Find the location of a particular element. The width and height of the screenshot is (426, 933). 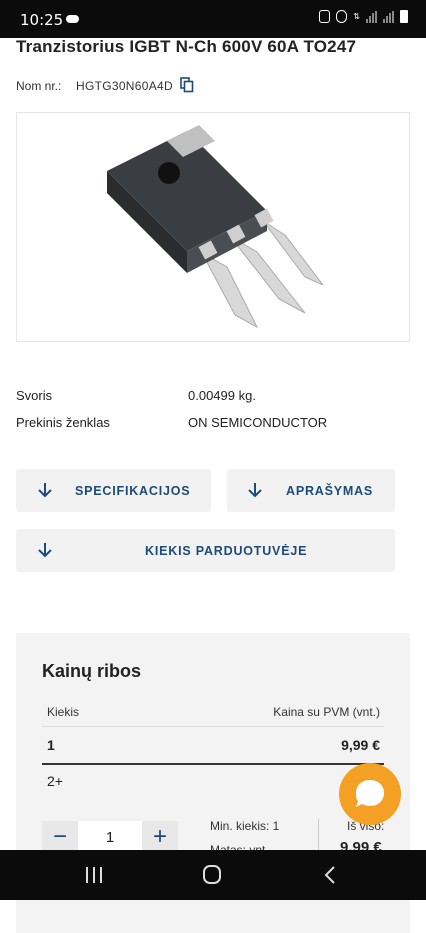

chat-button is located at coordinates (370, 794).